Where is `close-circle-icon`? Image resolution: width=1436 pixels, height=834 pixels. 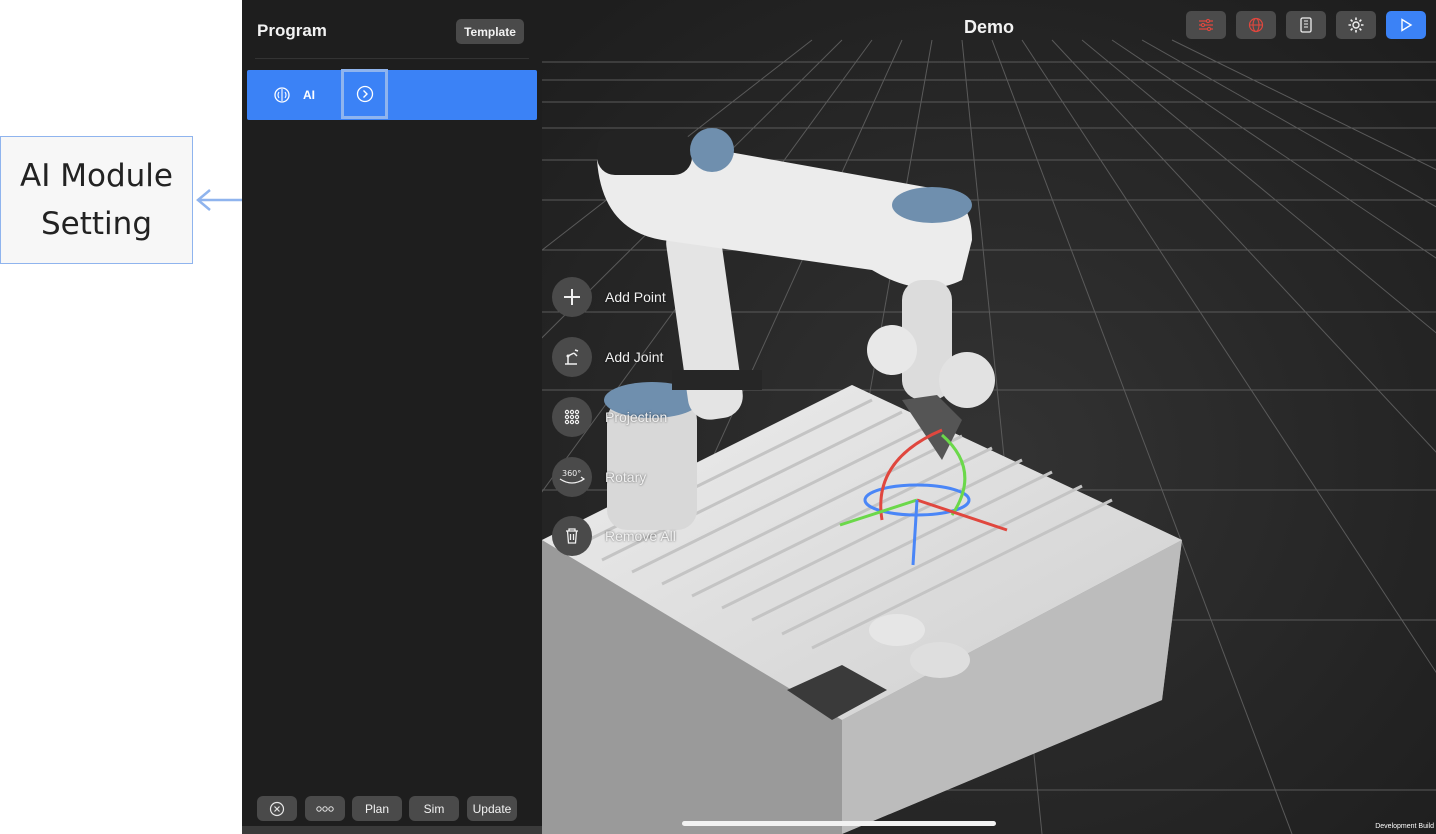
close-circle-icon is located at coordinates (277, 808).